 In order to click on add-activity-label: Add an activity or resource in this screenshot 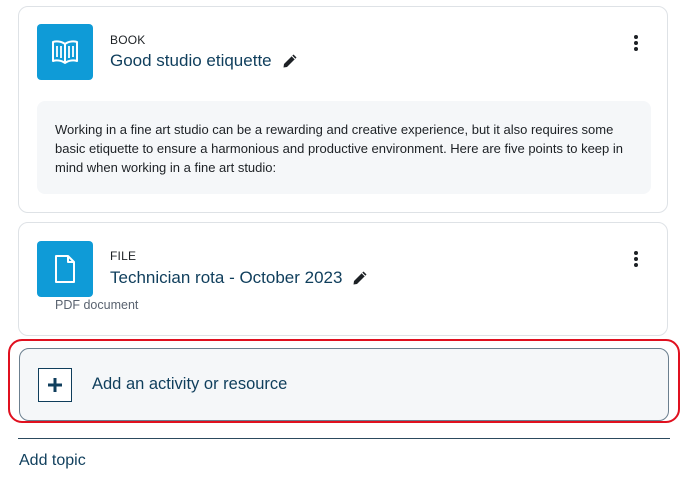, I will do `click(190, 384)`.